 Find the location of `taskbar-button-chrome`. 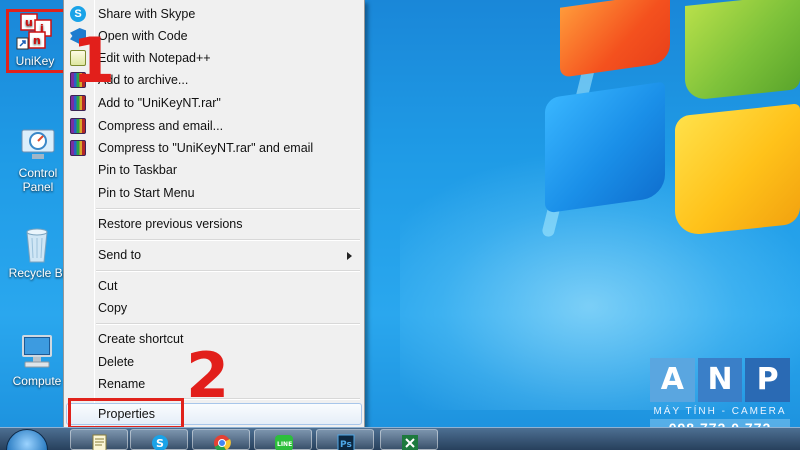

taskbar-button-chrome is located at coordinates (221, 439).